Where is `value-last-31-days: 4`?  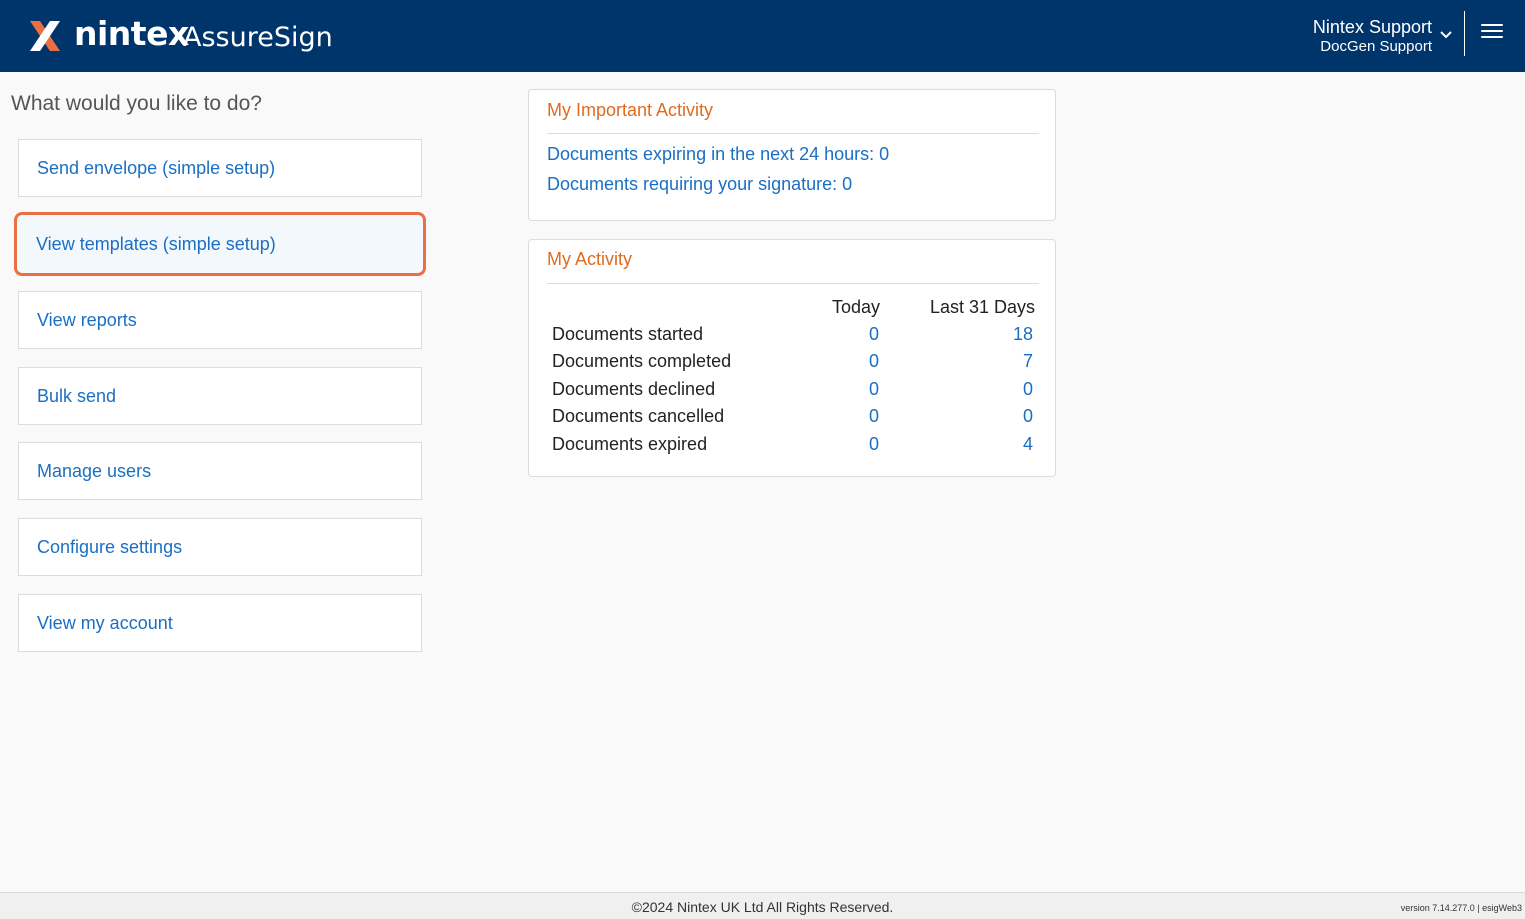
value-last-31-days: 4 is located at coordinates (1028, 444).